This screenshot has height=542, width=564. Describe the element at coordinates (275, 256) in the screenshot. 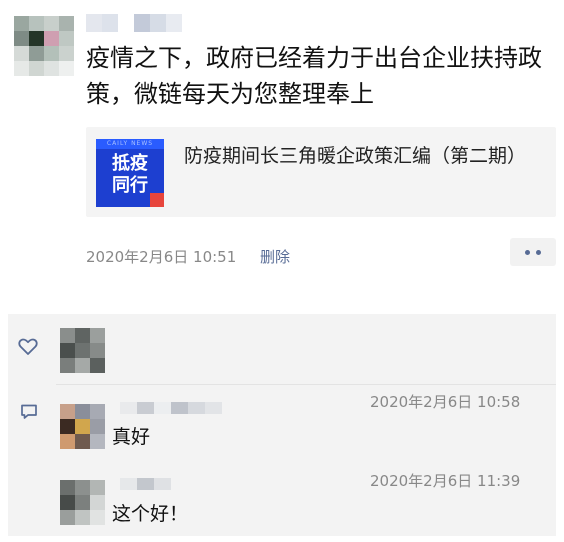

I see `delete-link: 删除` at that location.